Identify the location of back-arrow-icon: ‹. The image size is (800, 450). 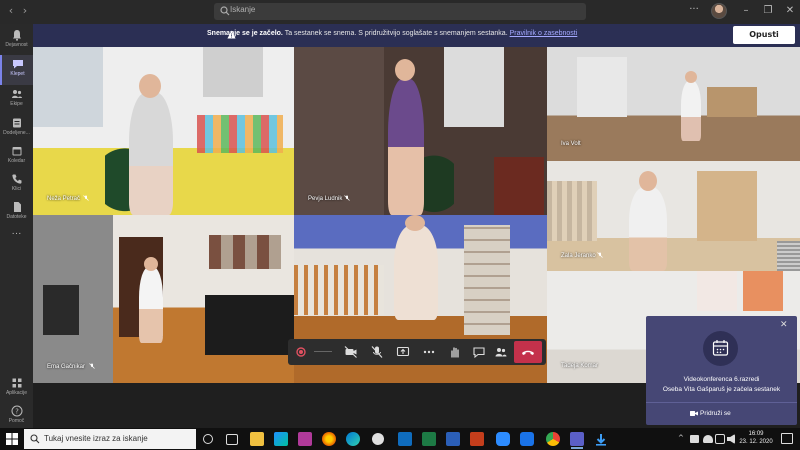
(11, 10).